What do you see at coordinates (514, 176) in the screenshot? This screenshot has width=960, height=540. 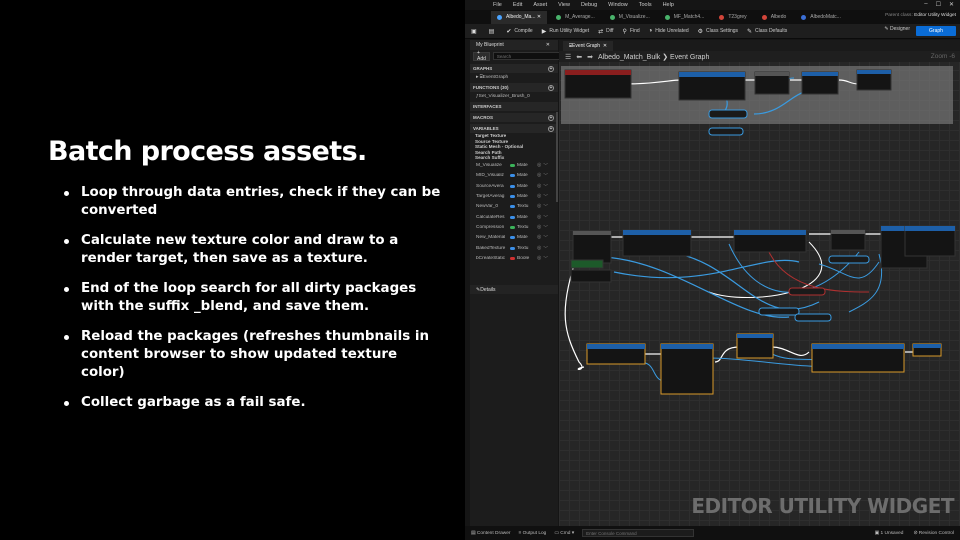 I see `variable-item: MID_Visualiz Mate ◎ ﹀` at bounding box center [514, 176].